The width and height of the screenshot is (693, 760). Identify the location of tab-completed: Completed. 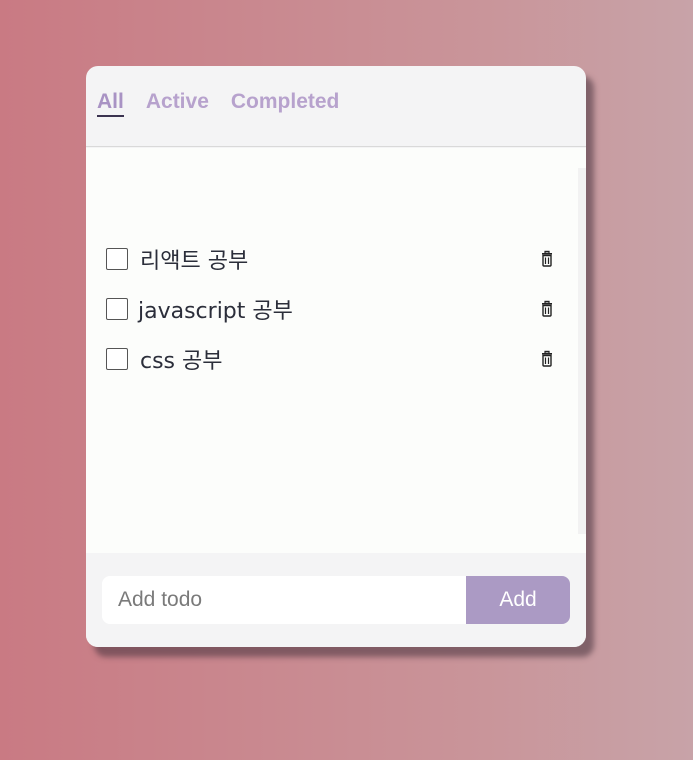
(285, 102).